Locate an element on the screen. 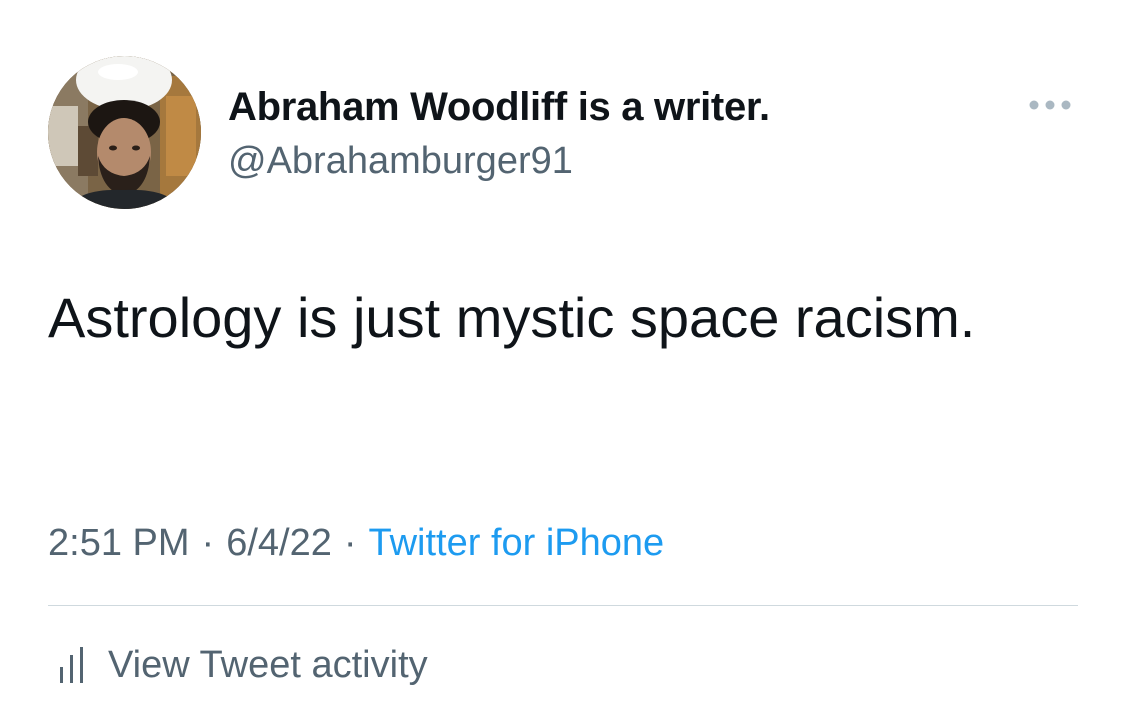 The image size is (1124, 715). divider is located at coordinates (563, 605).